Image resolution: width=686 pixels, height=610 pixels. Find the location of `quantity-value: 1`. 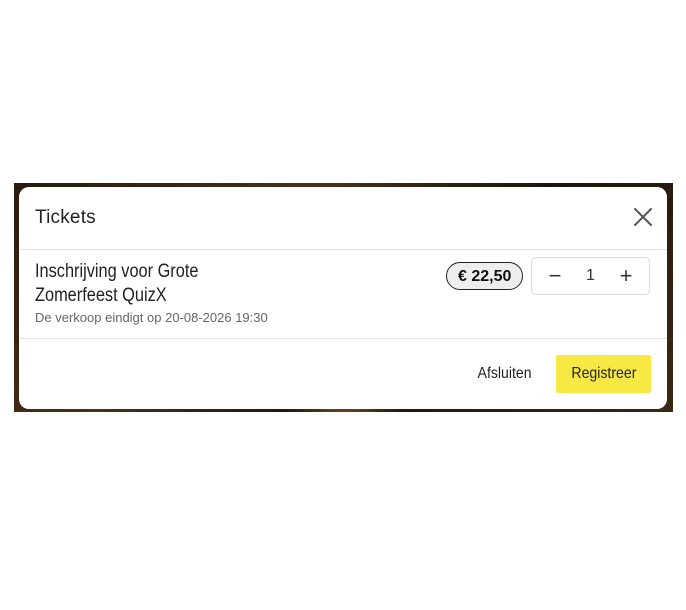

quantity-value: 1 is located at coordinates (590, 275).